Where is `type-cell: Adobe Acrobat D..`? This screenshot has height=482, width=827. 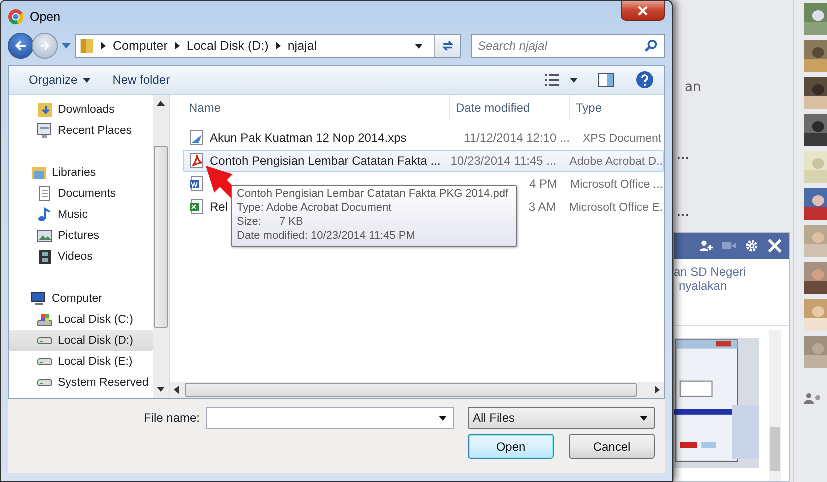 type-cell: Adobe Acrobat D.. is located at coordinates (616, 162).